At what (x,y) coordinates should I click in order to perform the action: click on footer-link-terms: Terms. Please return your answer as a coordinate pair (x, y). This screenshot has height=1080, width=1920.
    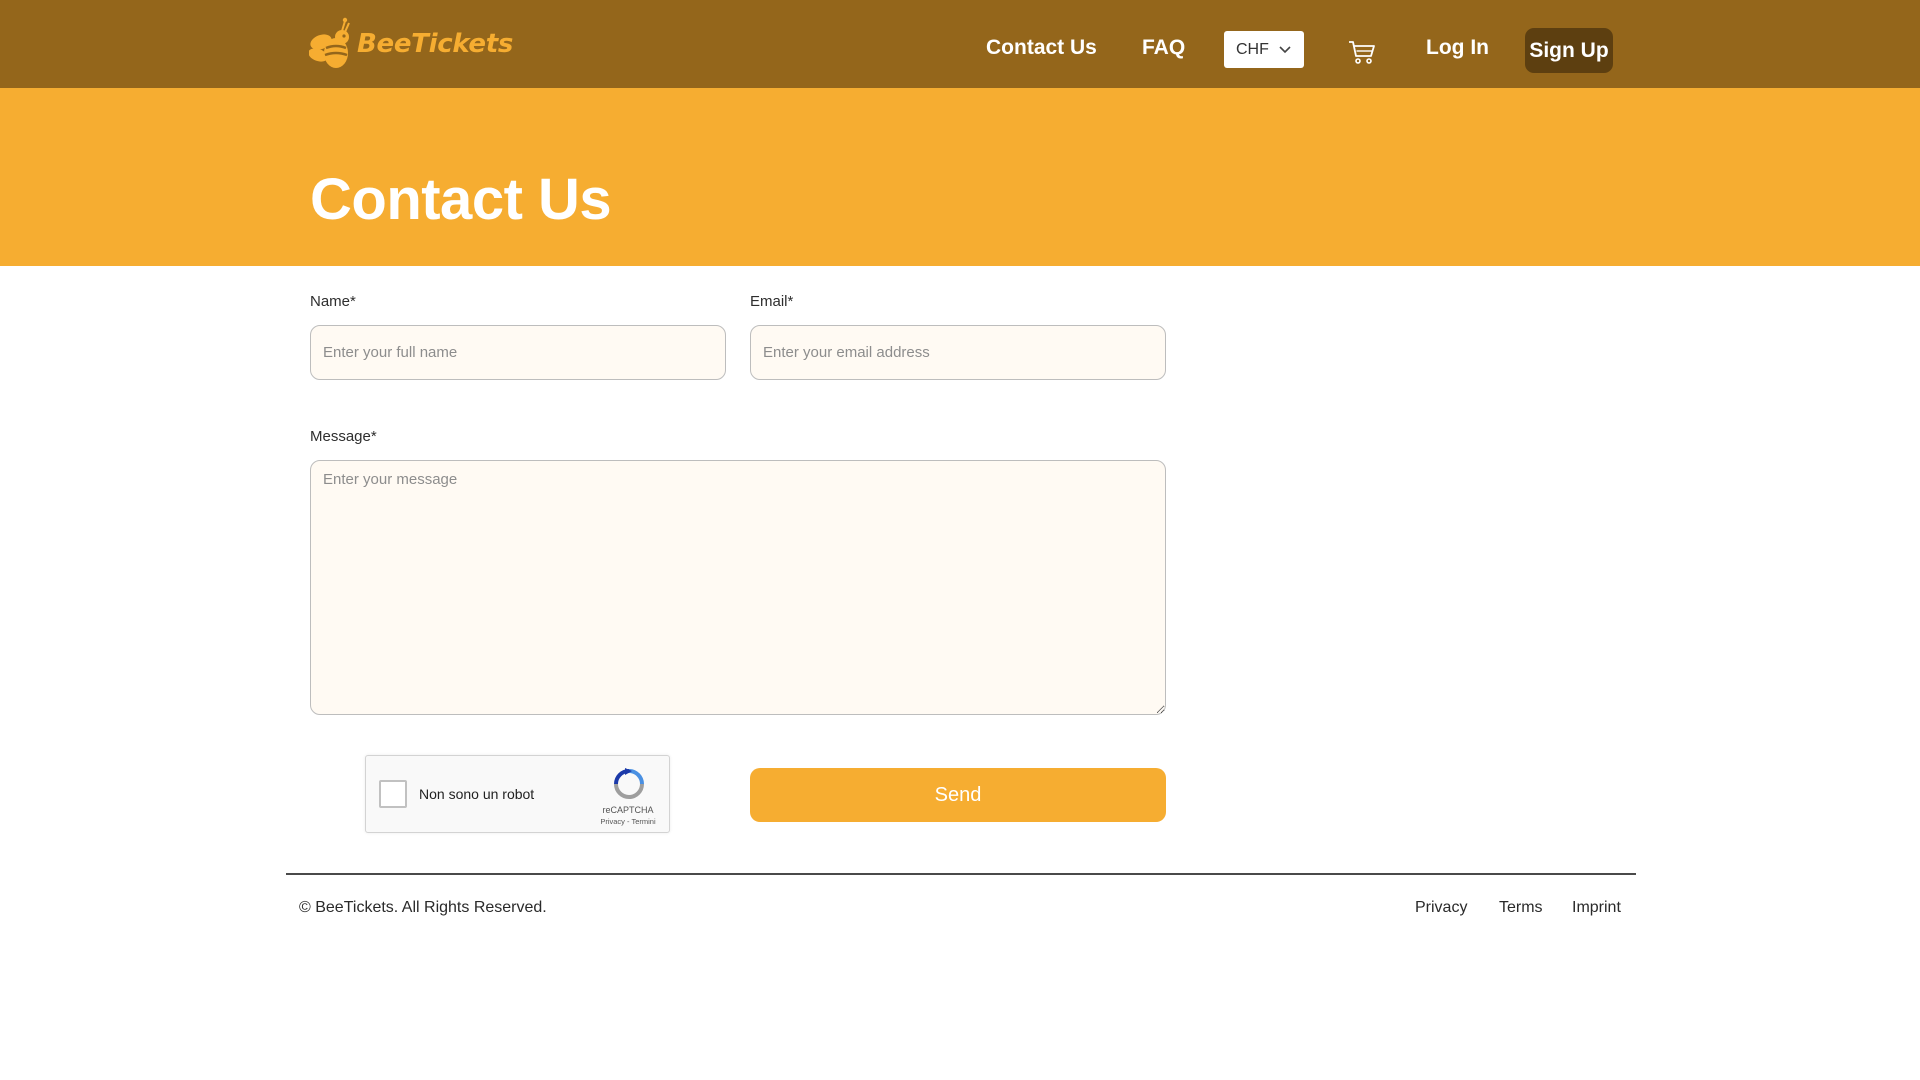
    Looking at the image, I should click on (1521, 908).